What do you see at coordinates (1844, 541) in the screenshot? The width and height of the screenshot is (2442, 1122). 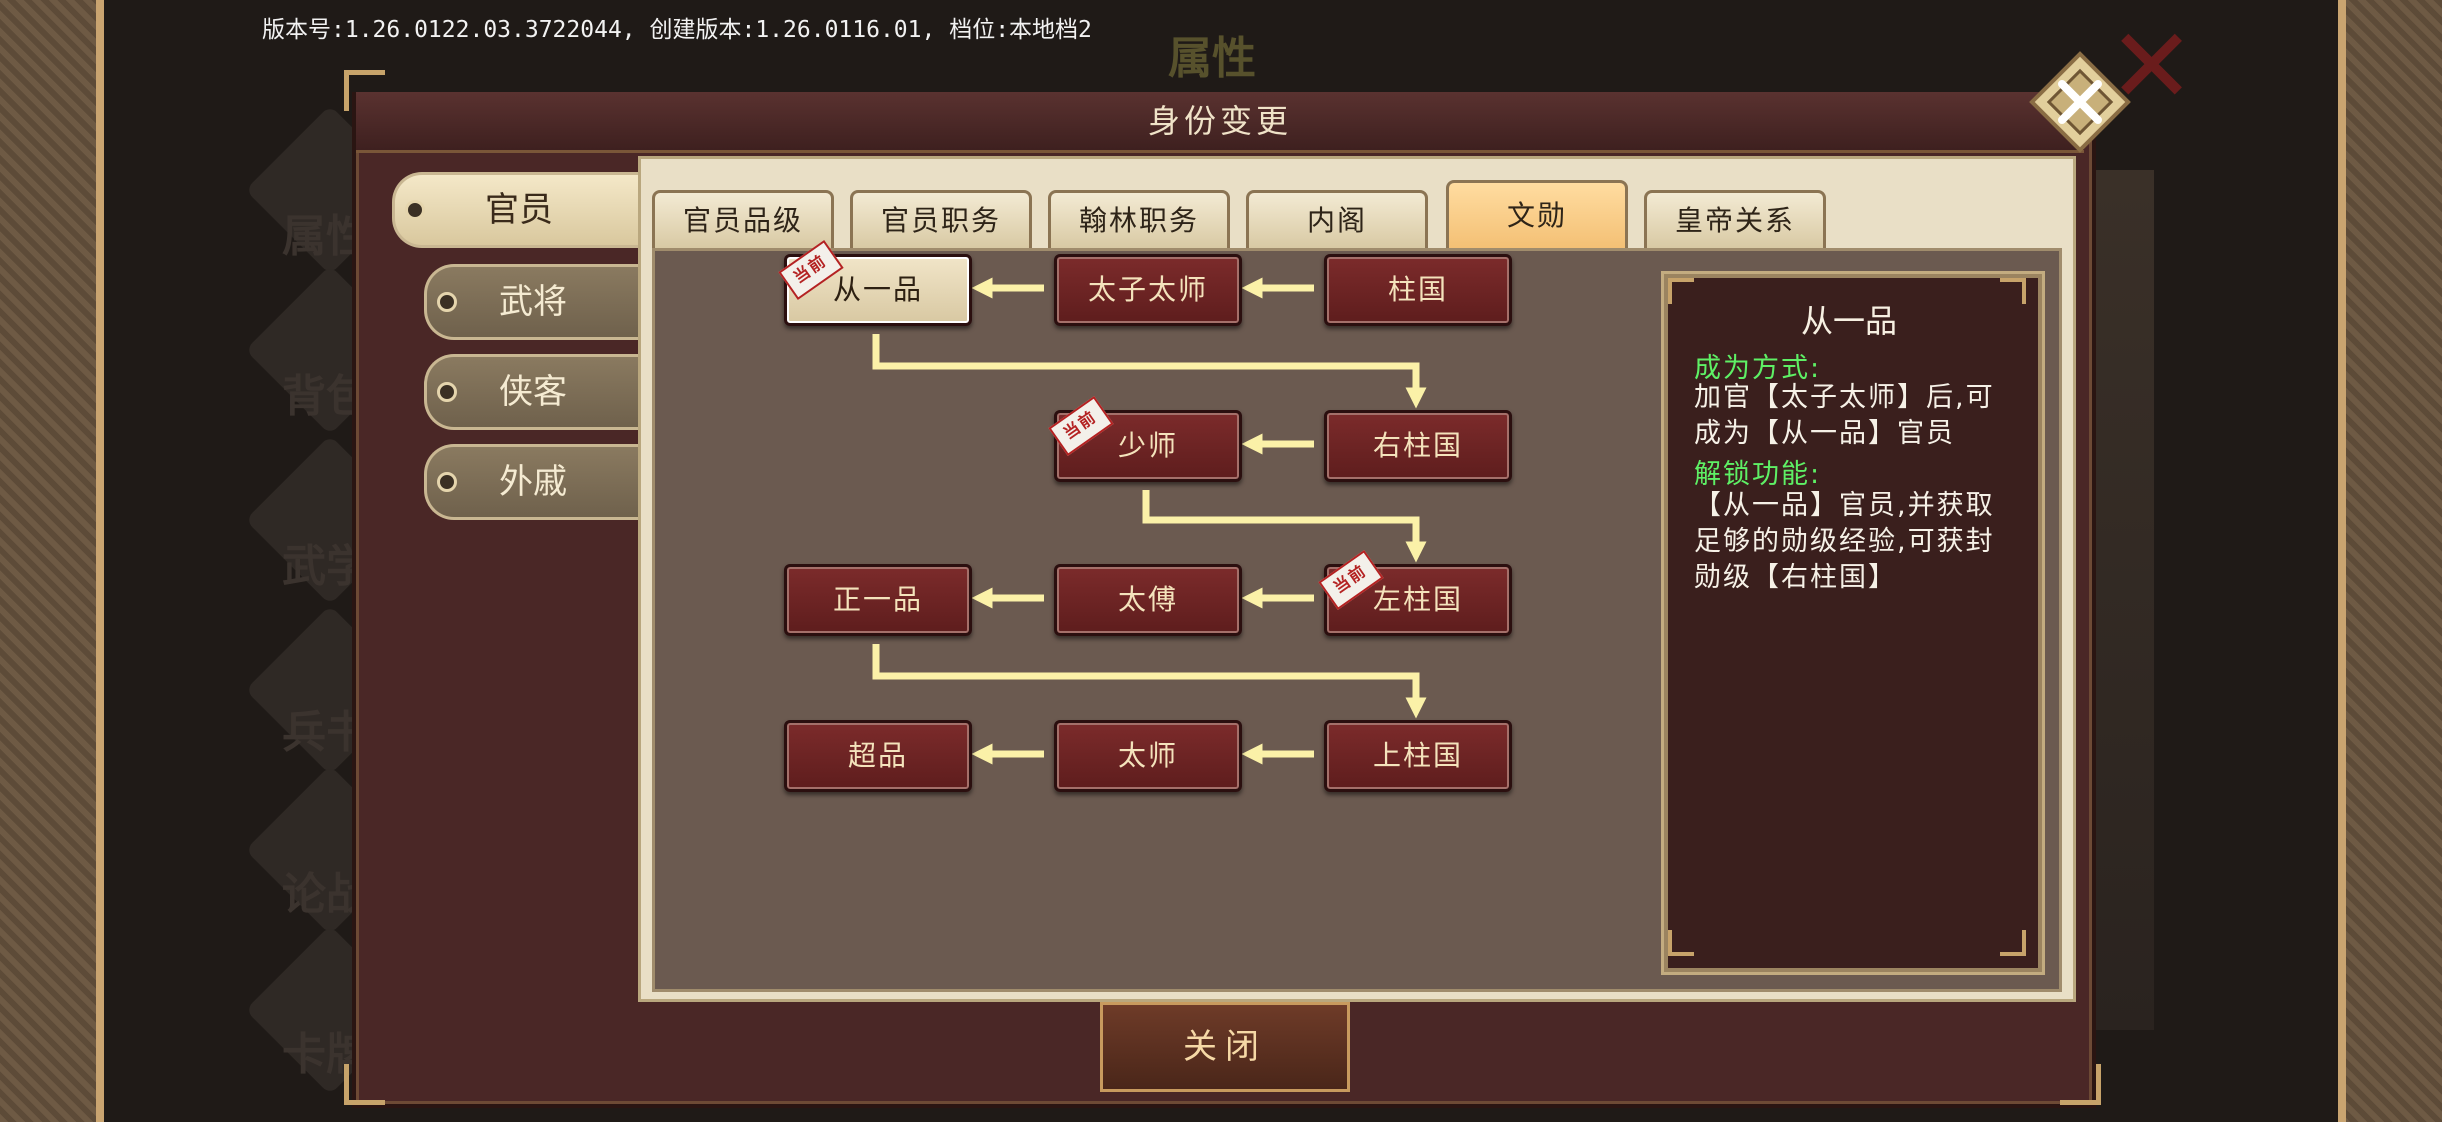 I see `unlock-text: 【从一品】官员,并获取足够的勋级经验,可获封勋级【右柱国】` at bounding box center [1844, 541].